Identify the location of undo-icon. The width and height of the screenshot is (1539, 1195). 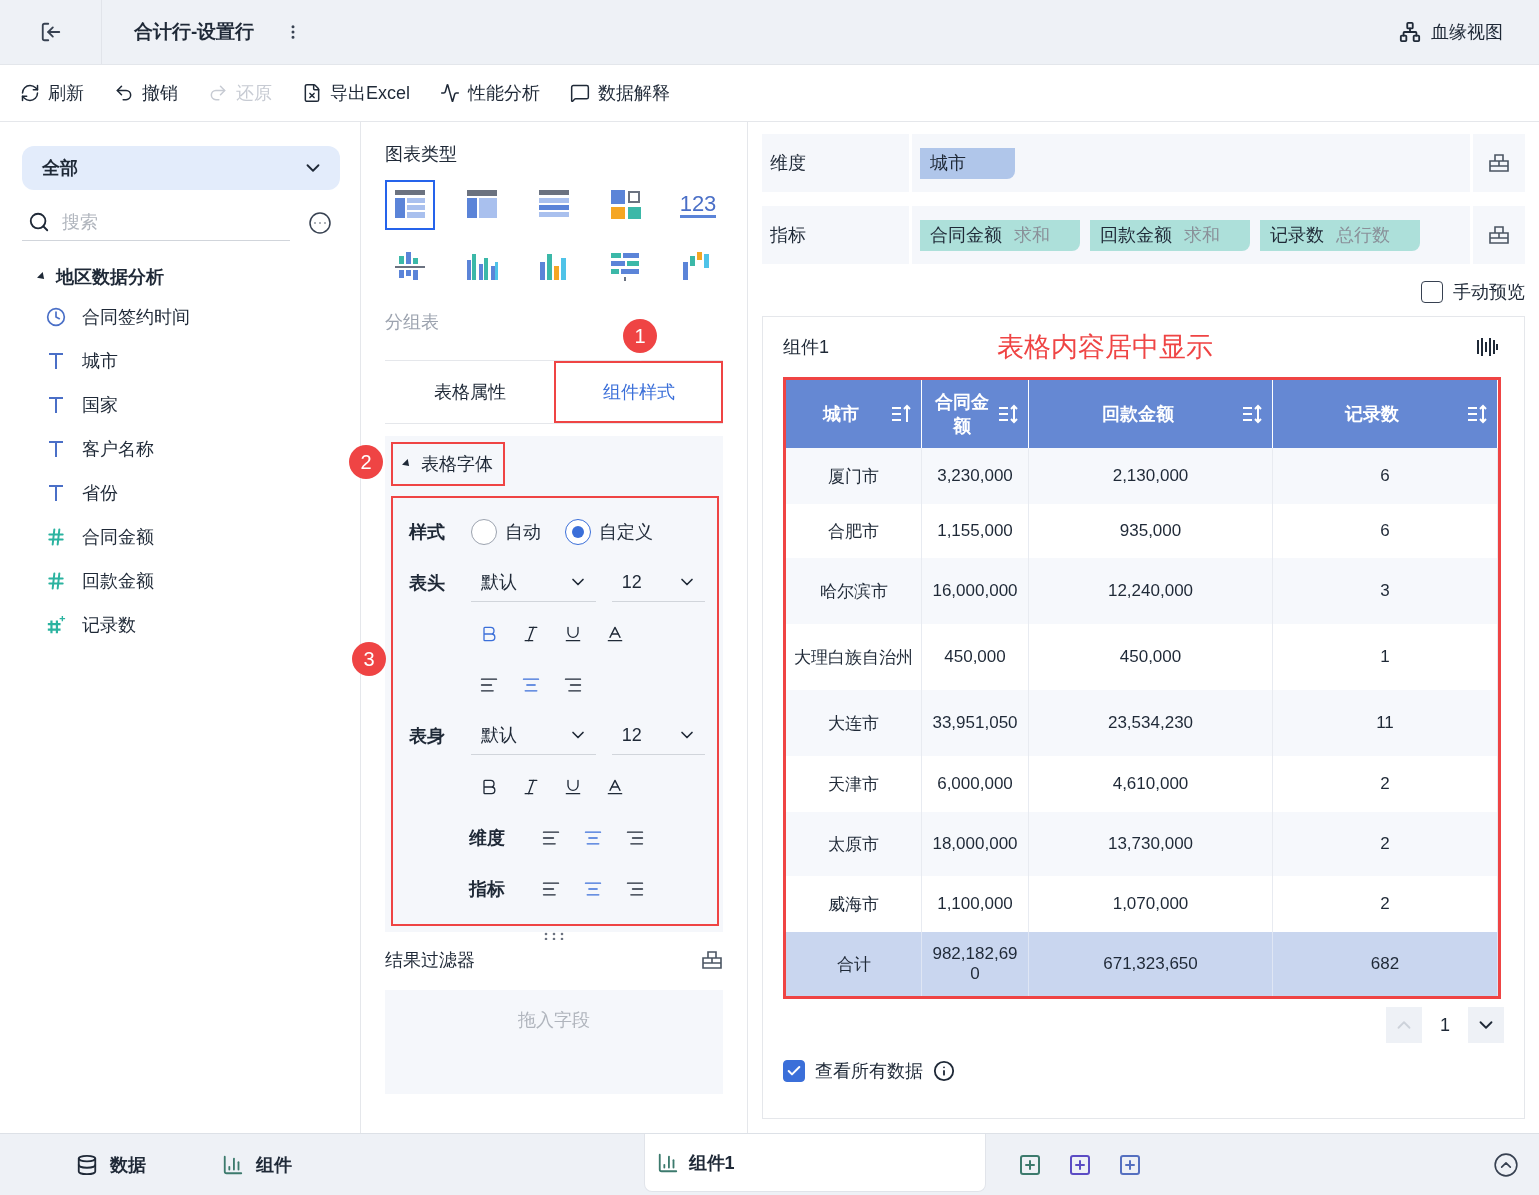
(124, 93).